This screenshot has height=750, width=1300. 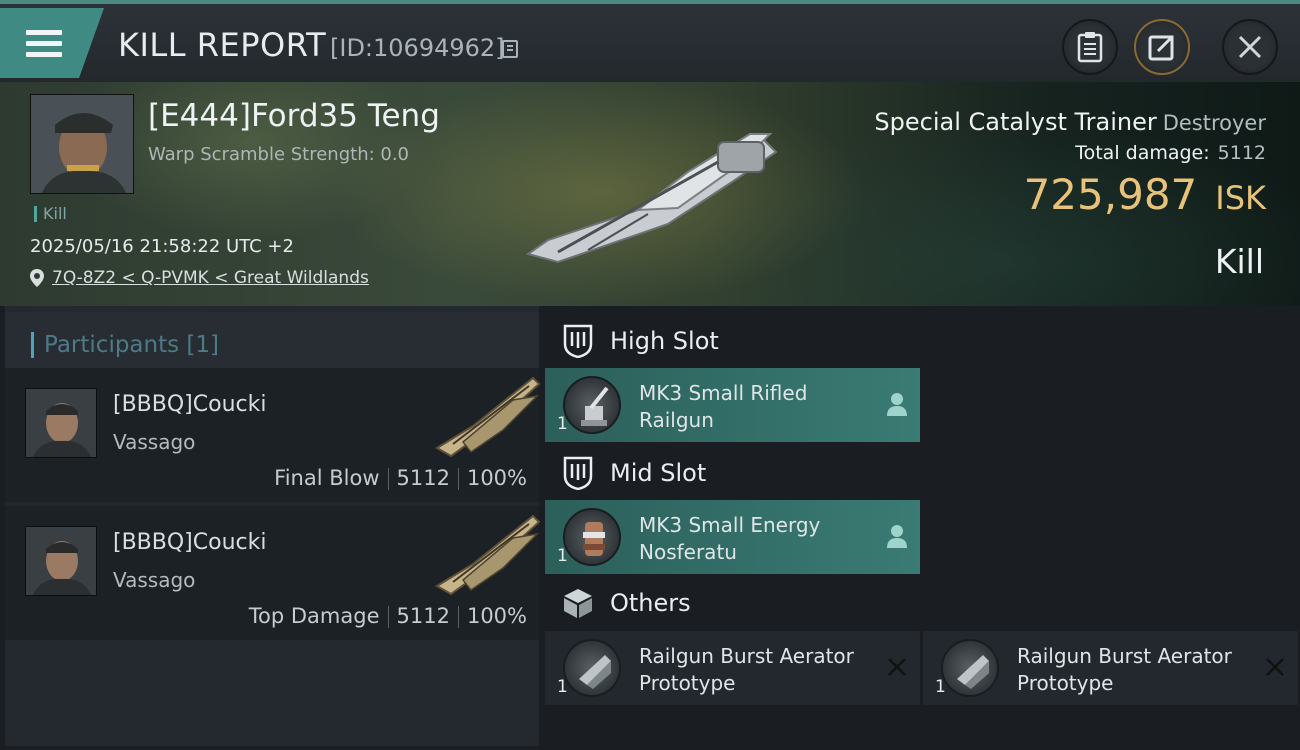 I want to click on high-slot-label: High Slot, so click(x=664, y=341).